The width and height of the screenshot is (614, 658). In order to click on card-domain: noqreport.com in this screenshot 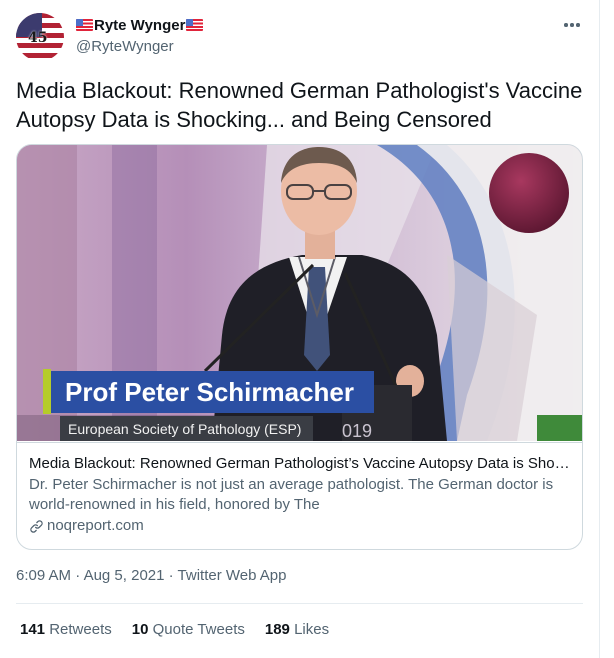, I will do `click(95, 525)`.